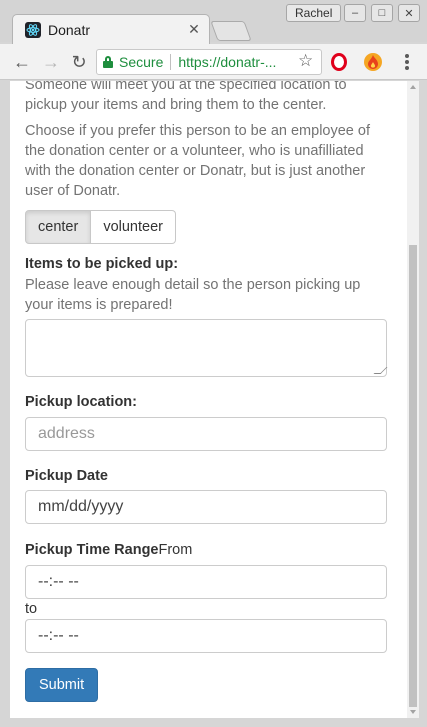  I want to click on scrollbar-thumb, so click(413, 476).